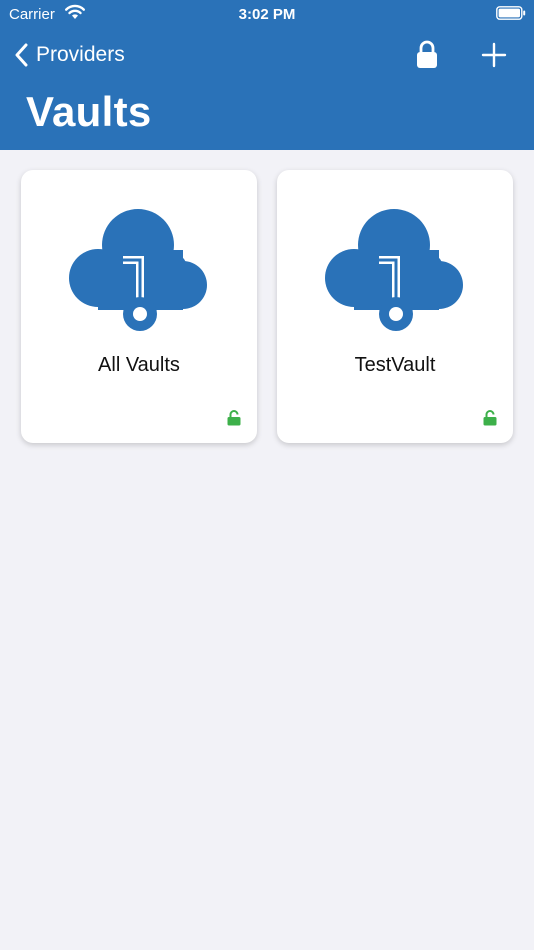  I want to click on add-vault-button, so click(494, 57).